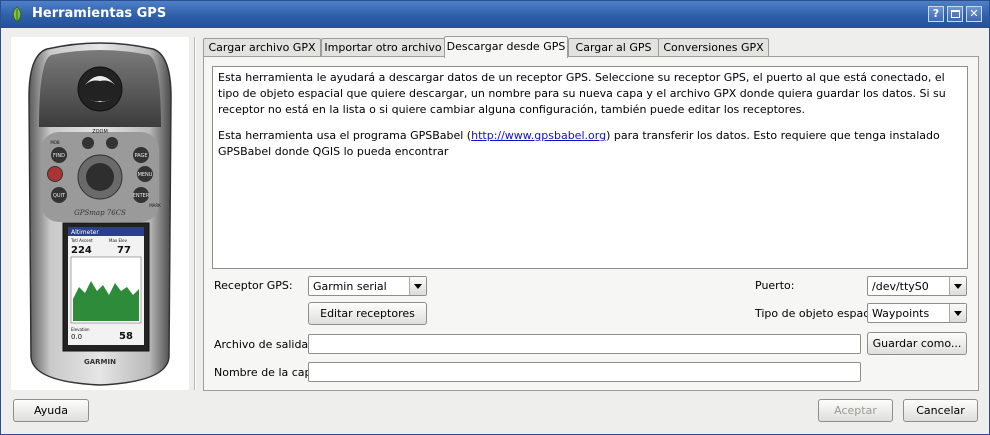 This screenshot has width=990, height=435. Describe the element at coordinates (940, 410) in the screenshot. I see `cancel-button: Cancelar` at that location.